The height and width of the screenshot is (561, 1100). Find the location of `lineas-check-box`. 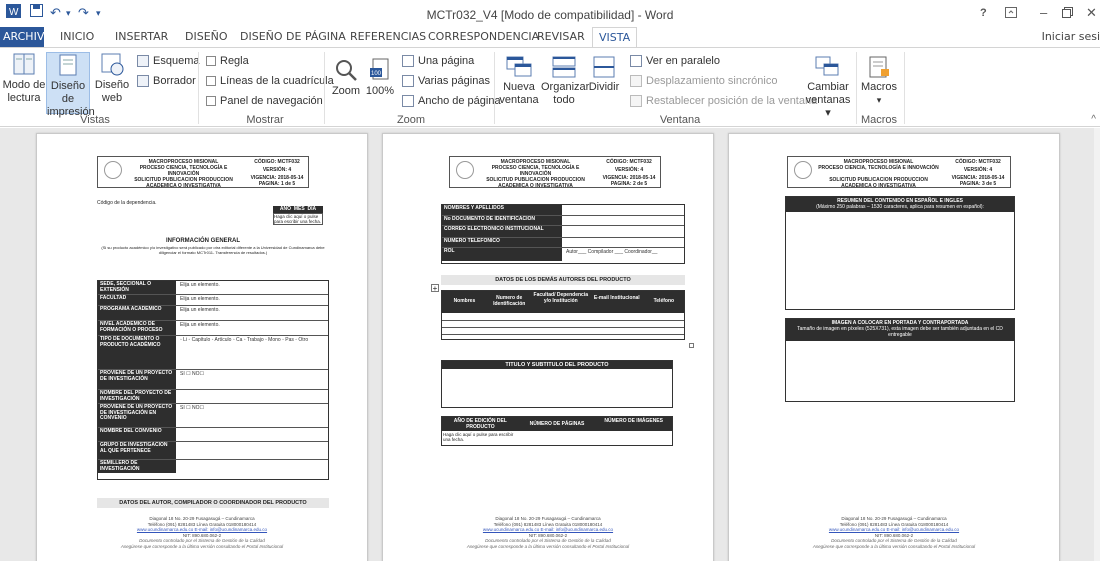

lineas-check-box is located at coordinates (211, 81).